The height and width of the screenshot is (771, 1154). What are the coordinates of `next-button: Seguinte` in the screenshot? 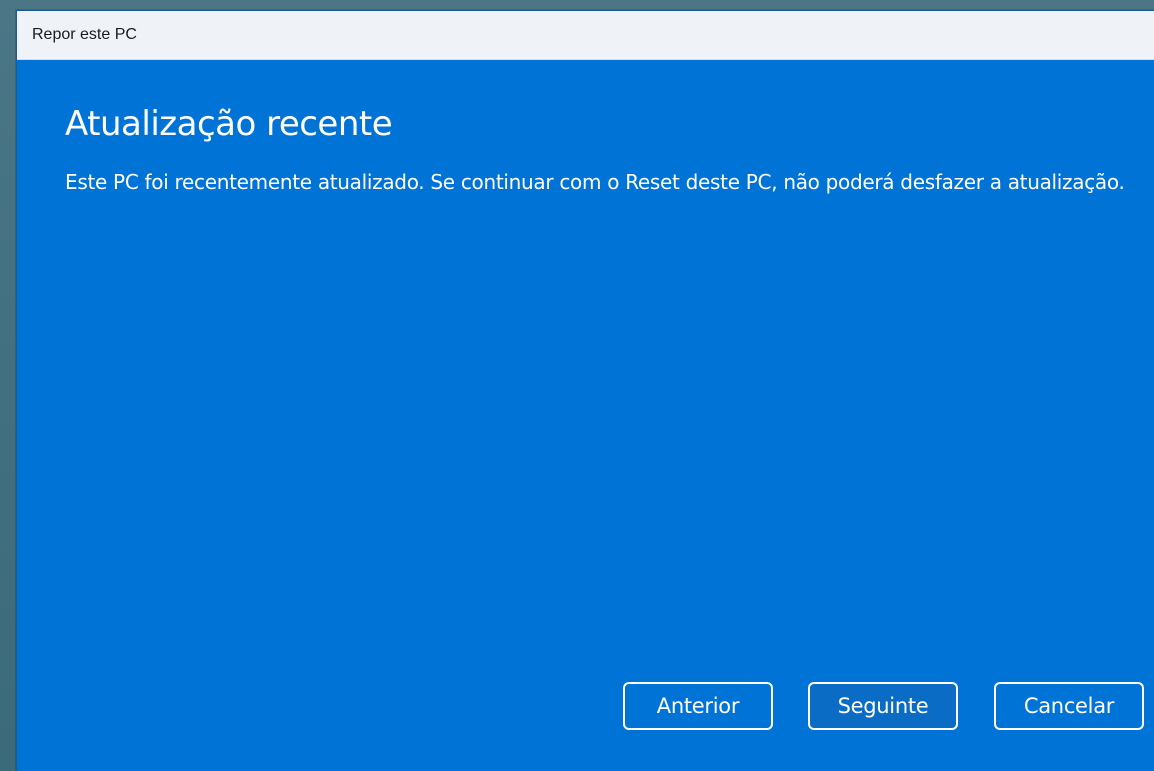 It's located at (883, 706).